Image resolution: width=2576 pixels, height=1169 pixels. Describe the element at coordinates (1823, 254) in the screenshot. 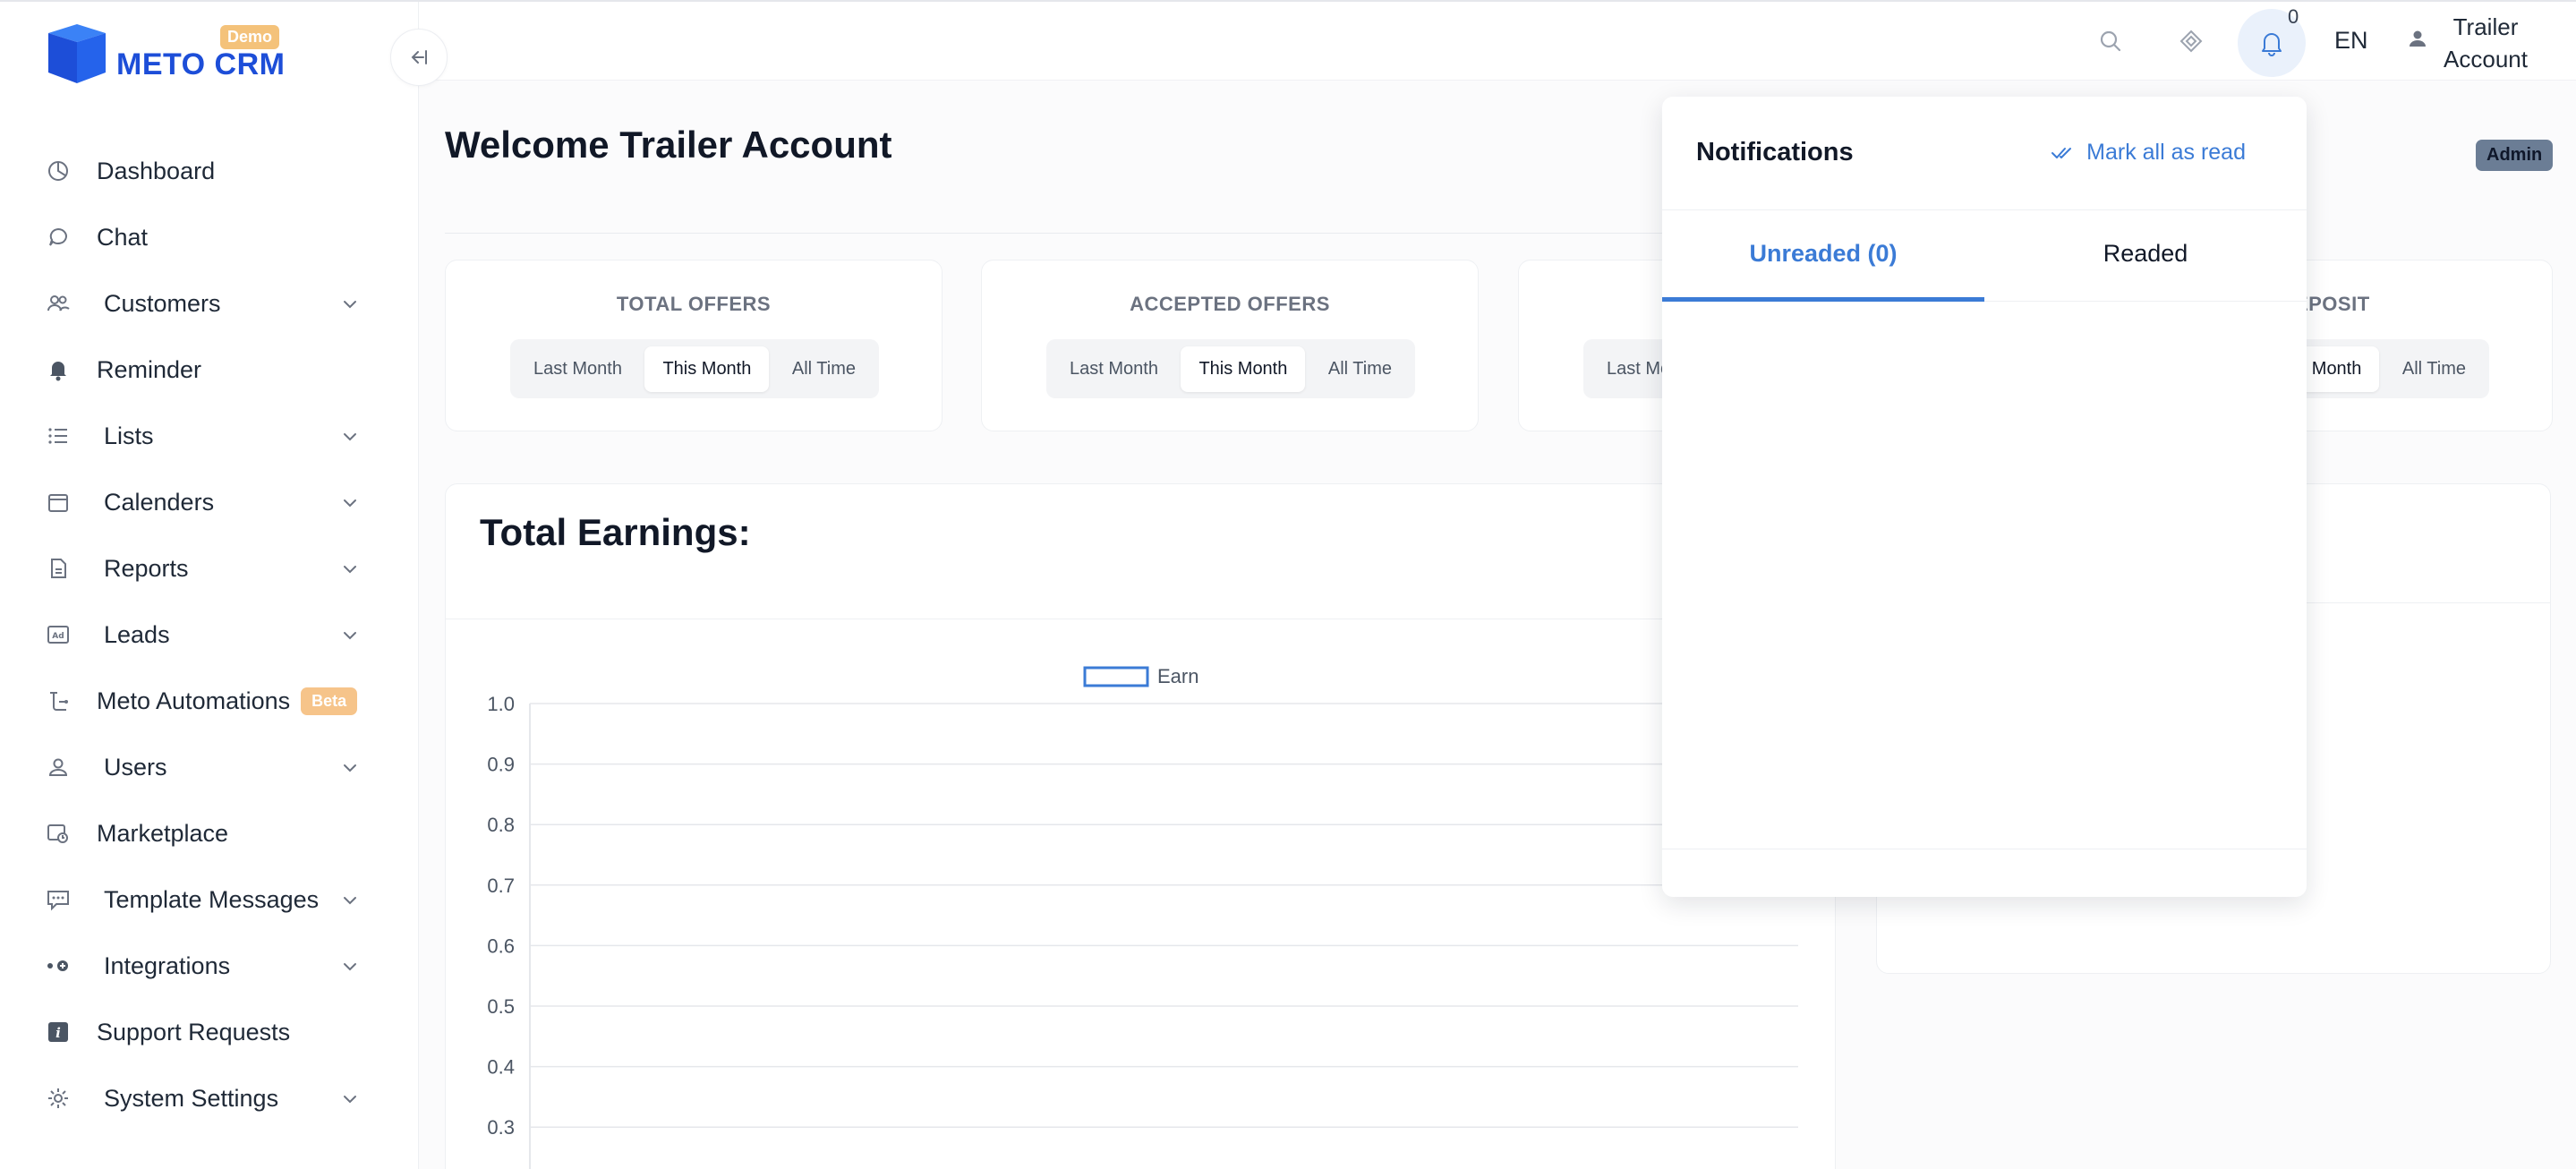

I see `tab-unread: Unreaded (0)` at that location.